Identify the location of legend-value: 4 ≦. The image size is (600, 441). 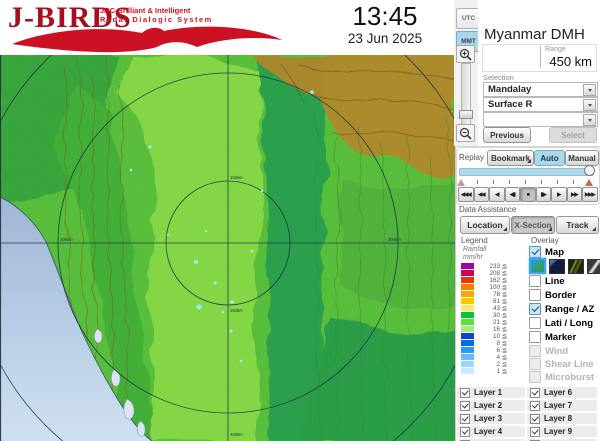
(501, 357).